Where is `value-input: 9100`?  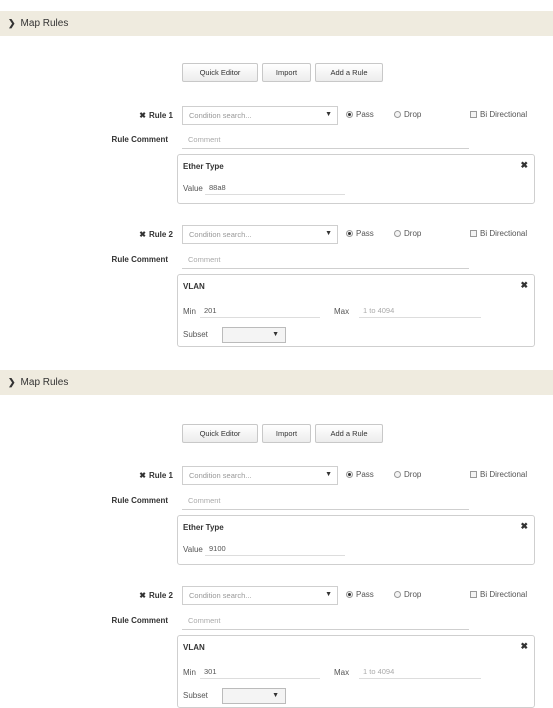
value-input: 9100 is located at coordinates (275, 549).